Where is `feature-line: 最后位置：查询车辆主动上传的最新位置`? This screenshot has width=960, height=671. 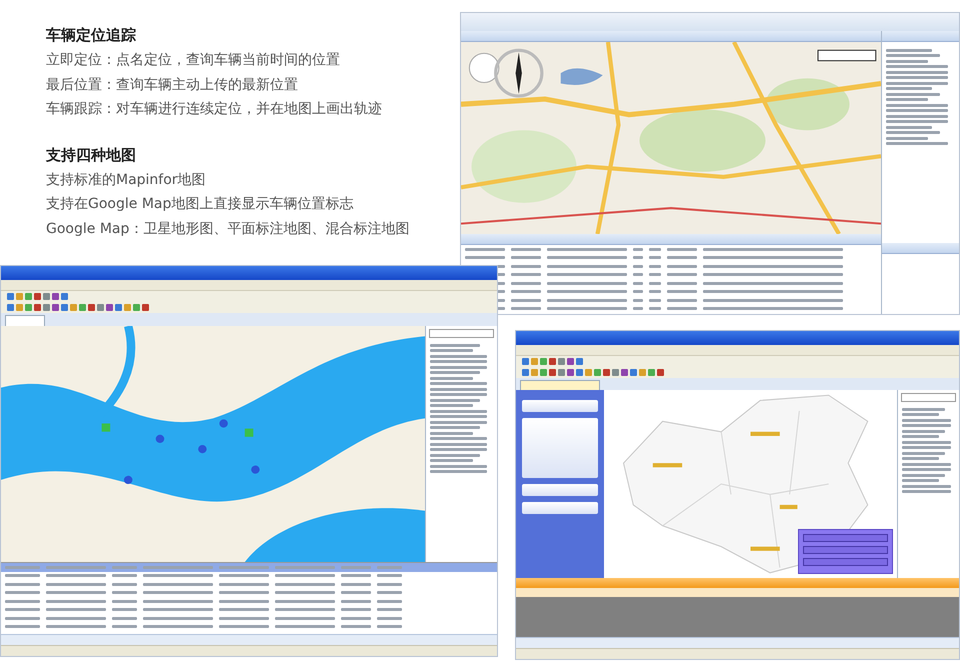 feature-line: 最后位置：查询车辆主动上传的最新位置 is located at coordinates (172, 85).